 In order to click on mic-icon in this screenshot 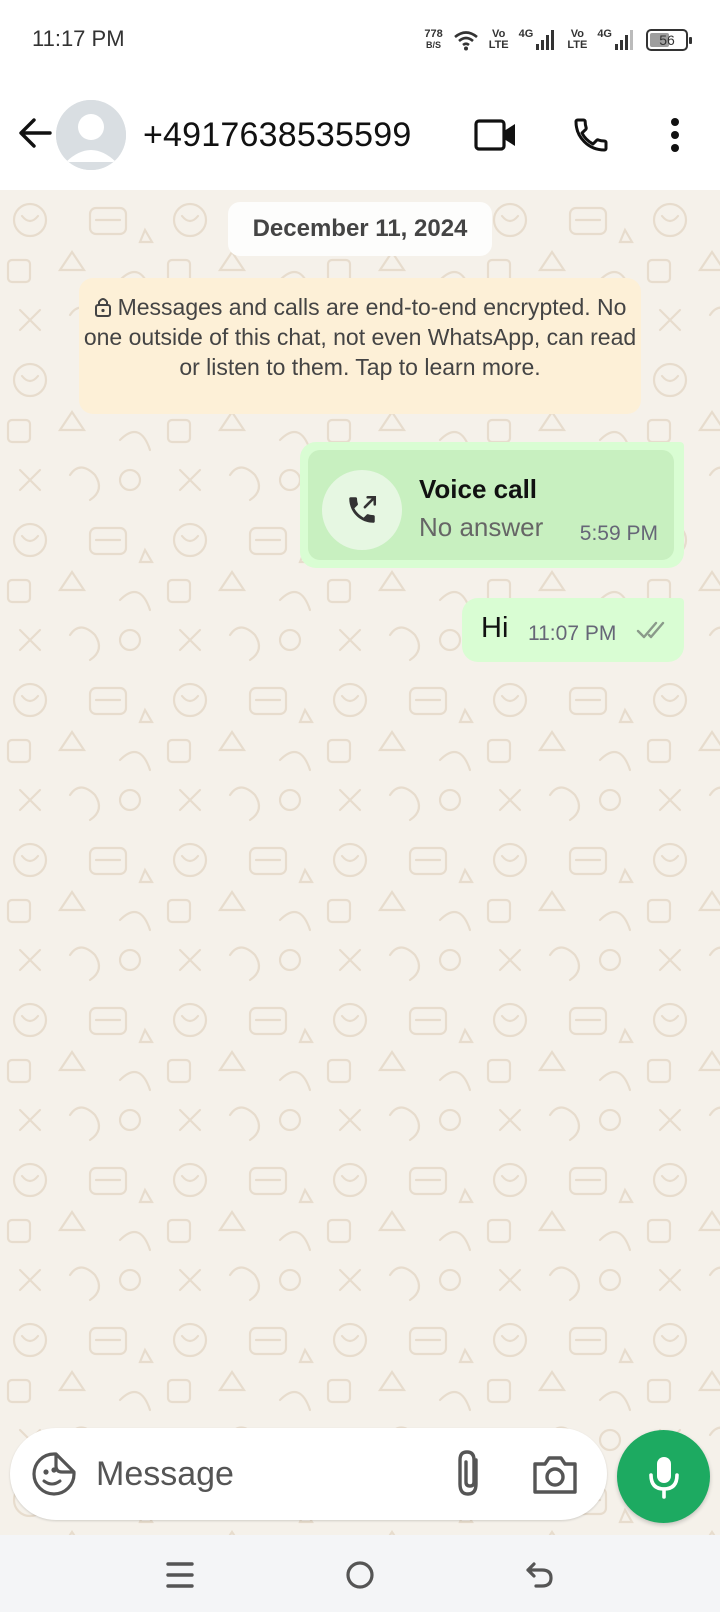, I will do `click(663, 1477)`.